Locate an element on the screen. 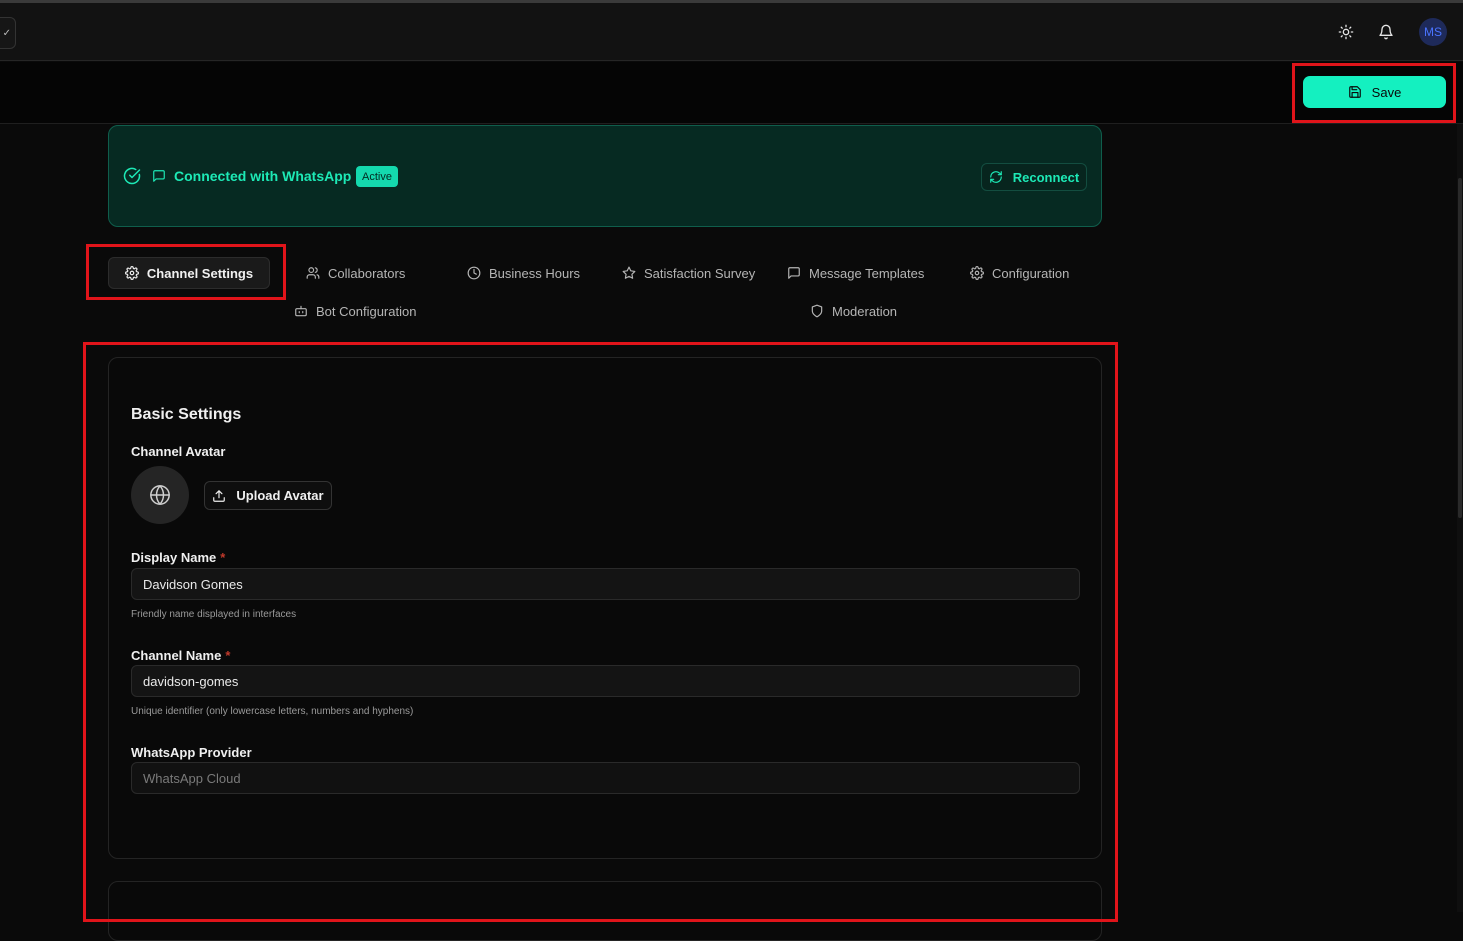  tab-satisfaction-survey: Satisfaction Survey is located at coordinates (688, 273).